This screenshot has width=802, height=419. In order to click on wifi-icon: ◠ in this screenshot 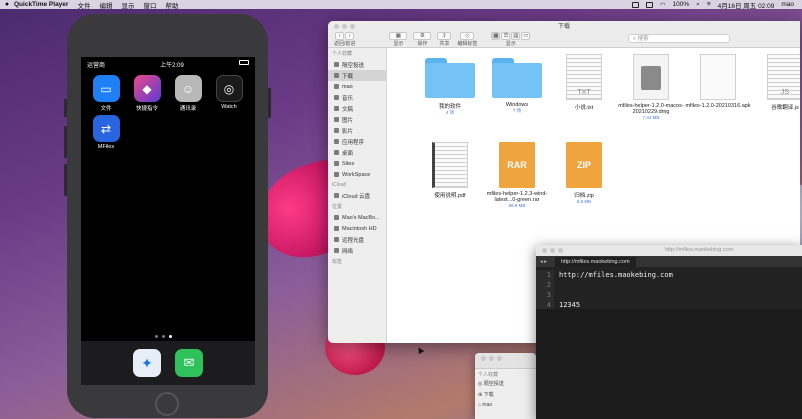, I will do `click(663, 5)`.